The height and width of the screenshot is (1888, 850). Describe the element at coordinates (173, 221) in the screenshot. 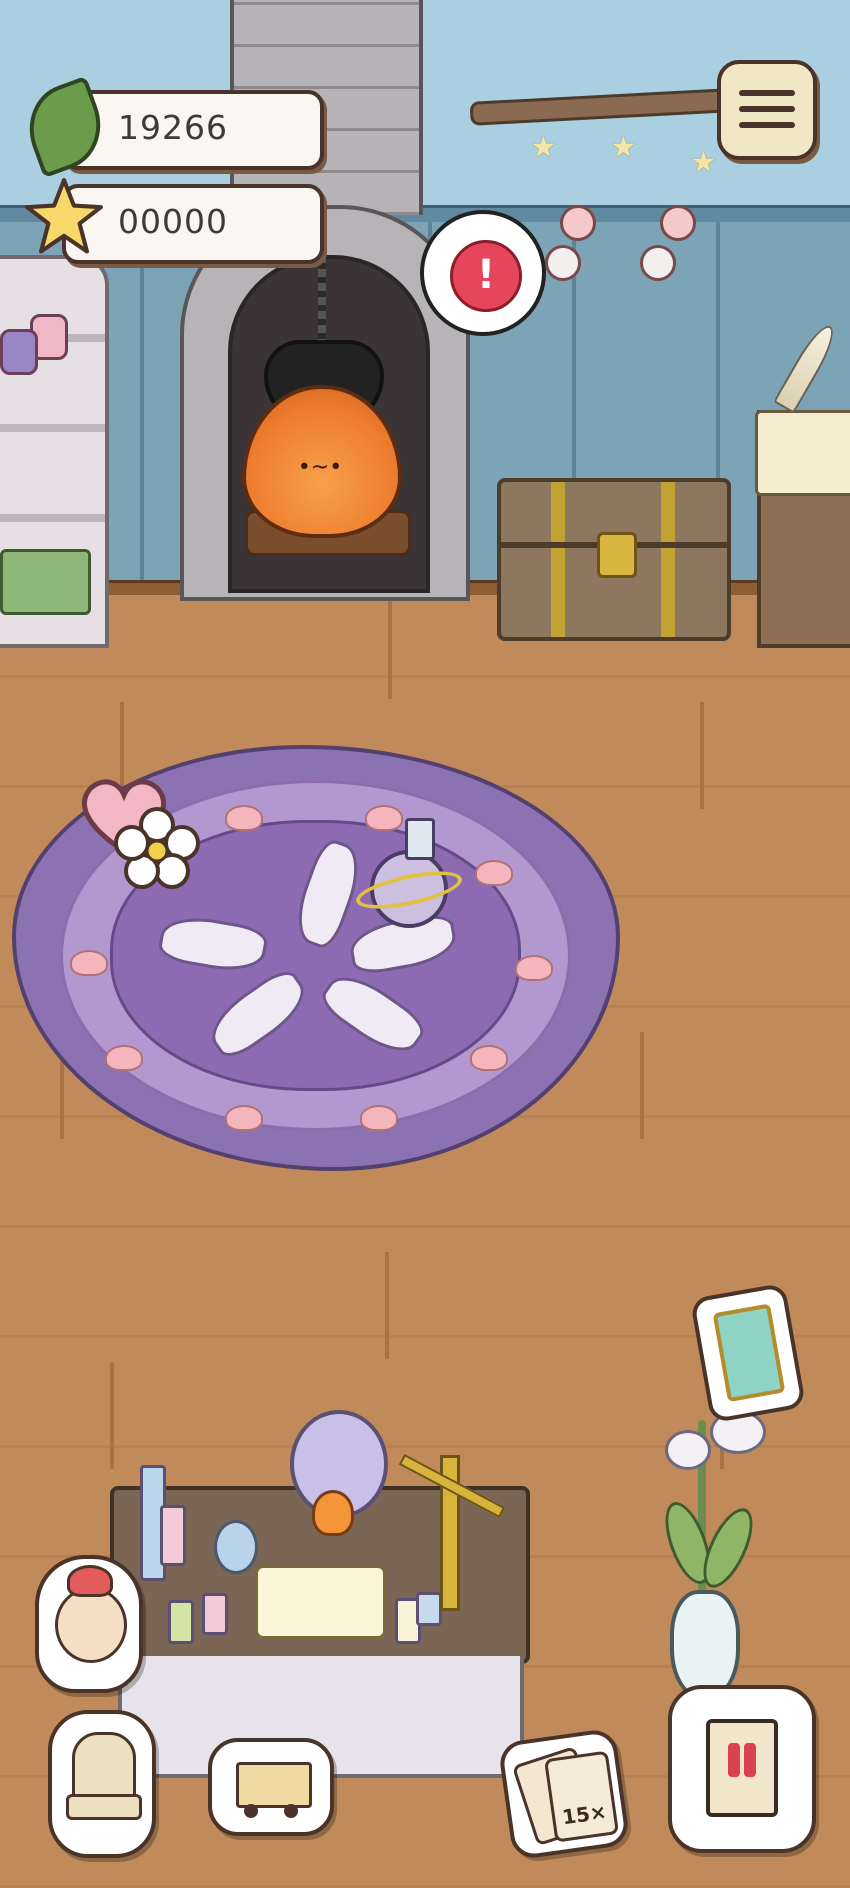

I see `stars-value: 00000` at that location.